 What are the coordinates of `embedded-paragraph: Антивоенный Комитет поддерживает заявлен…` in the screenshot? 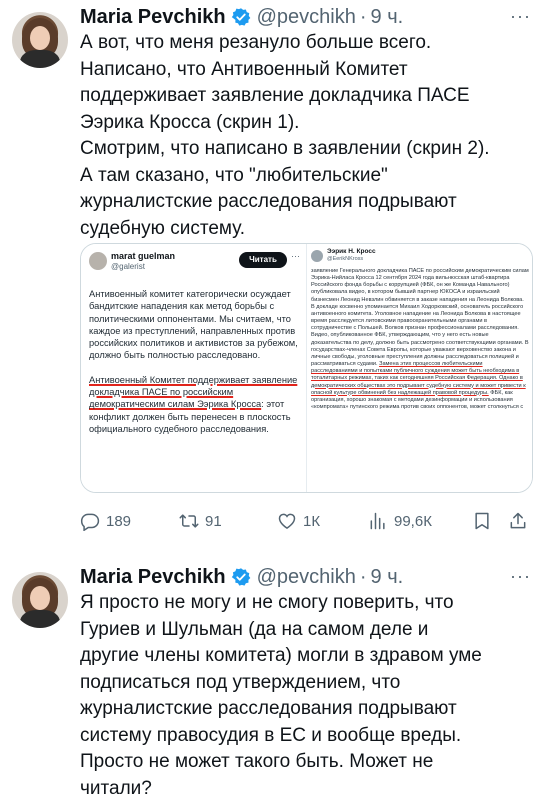 It's located at (195, 404).